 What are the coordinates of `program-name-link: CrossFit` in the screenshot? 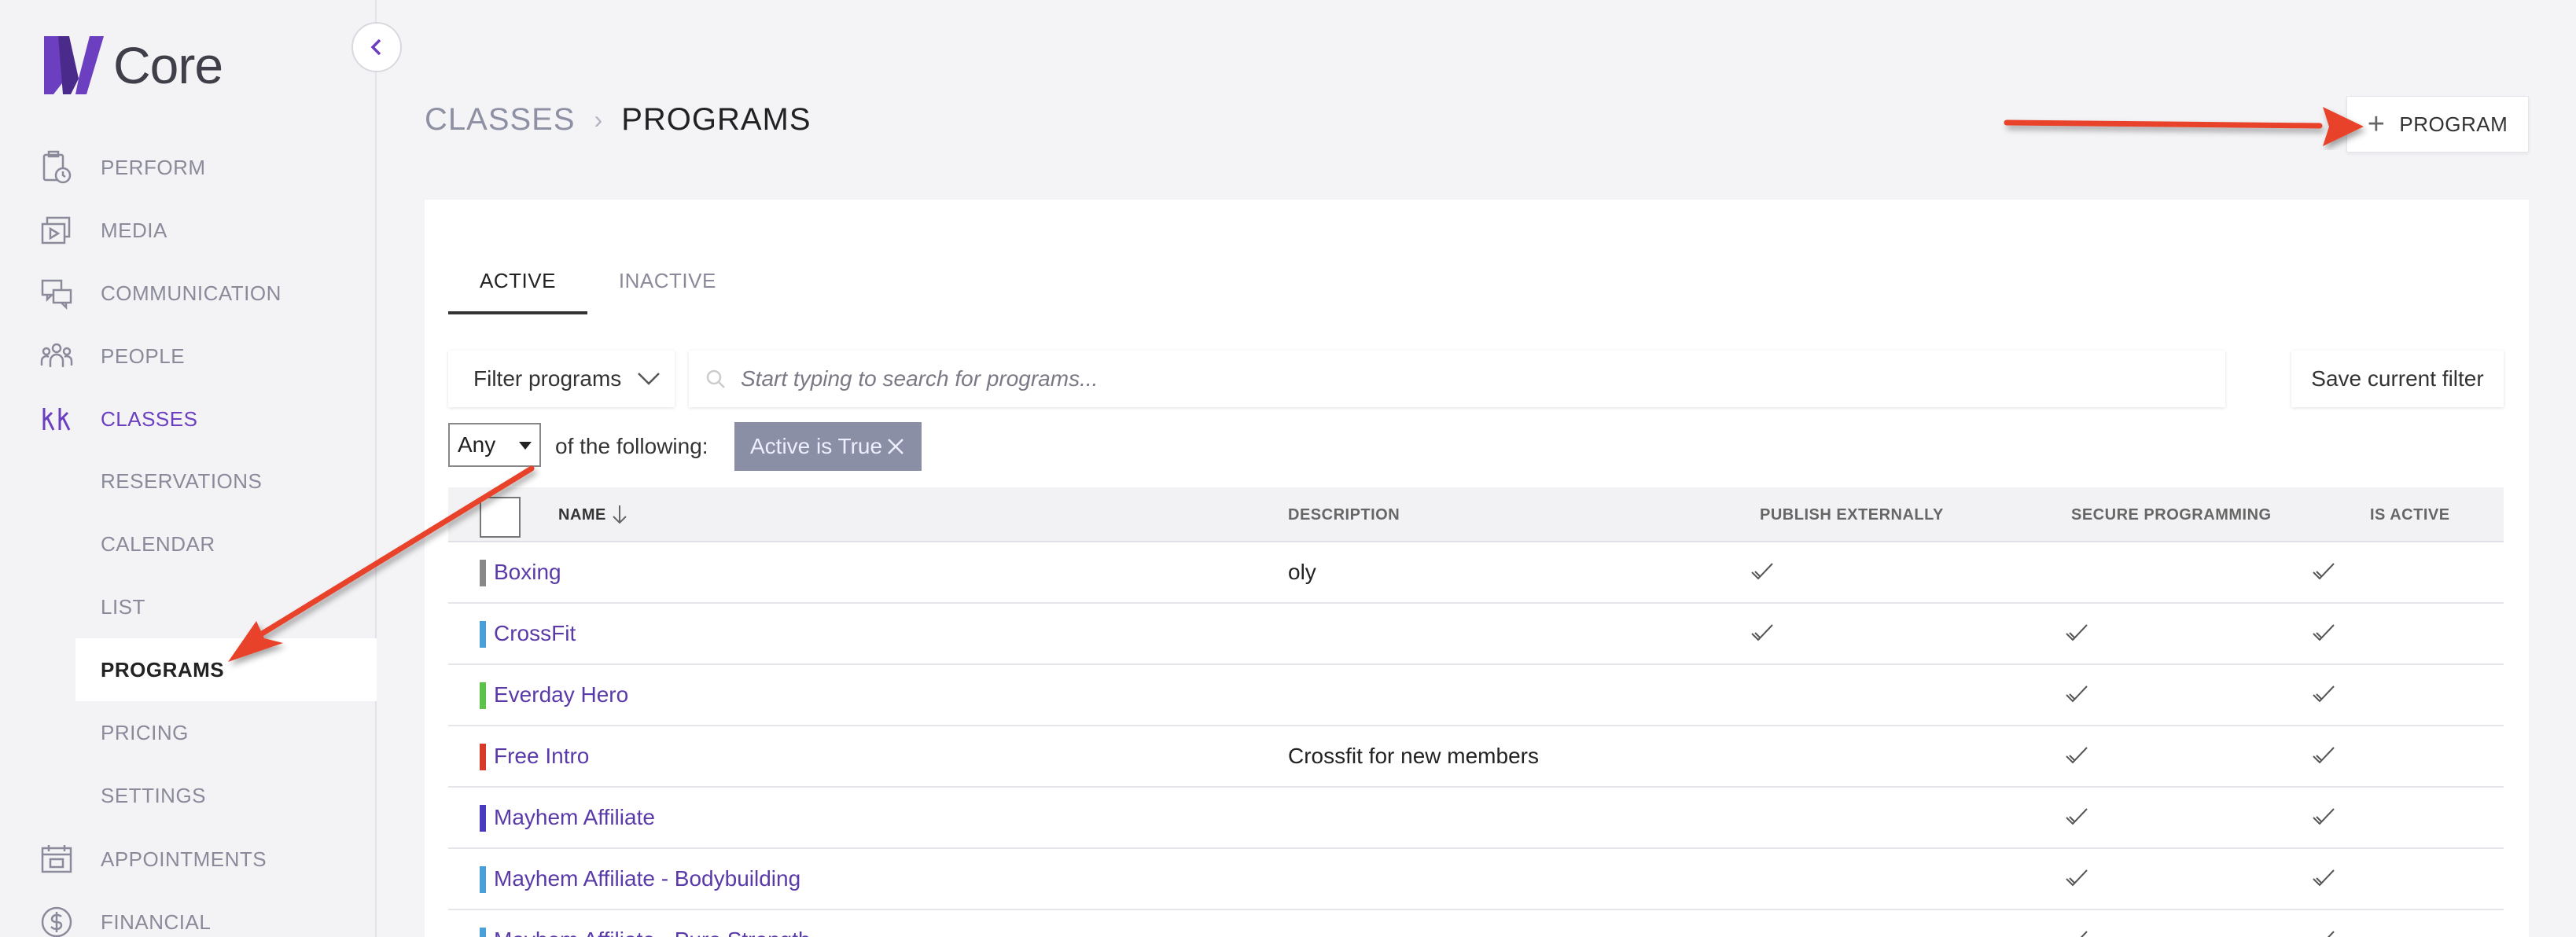 It's located at (535, 633).